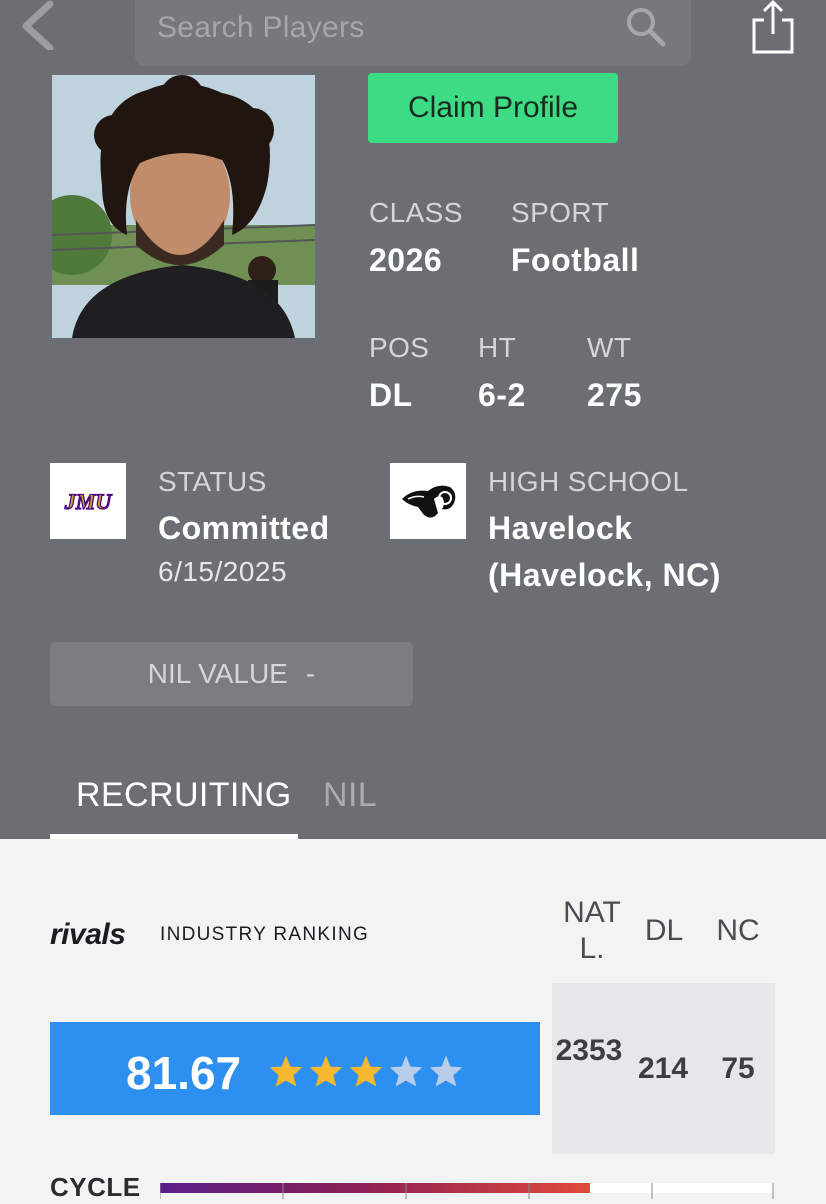 The image size is (826, 1204). I want to click on search-icon, so click(645, 26).